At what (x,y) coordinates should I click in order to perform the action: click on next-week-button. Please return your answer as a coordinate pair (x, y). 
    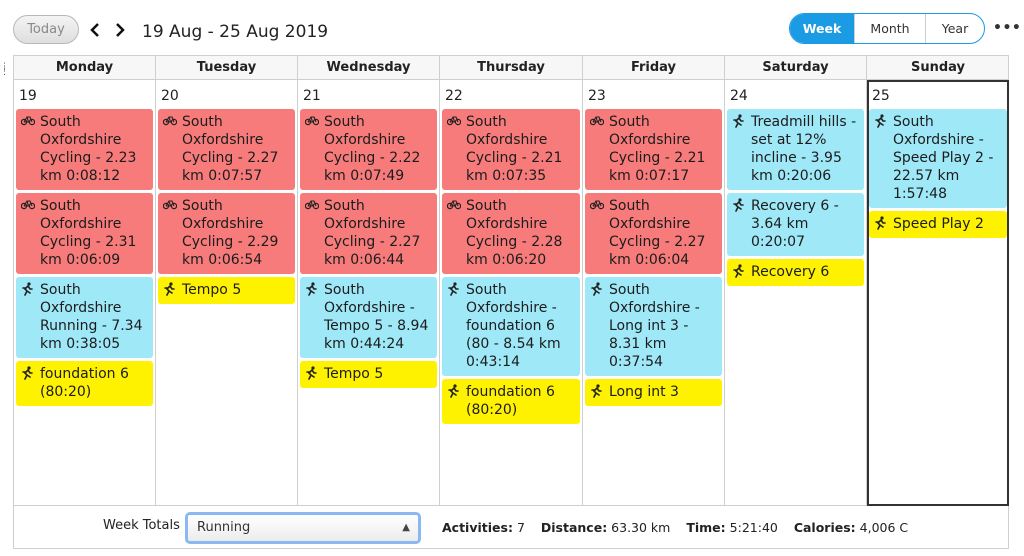
    Looking at the image, I should click on (120, 31).